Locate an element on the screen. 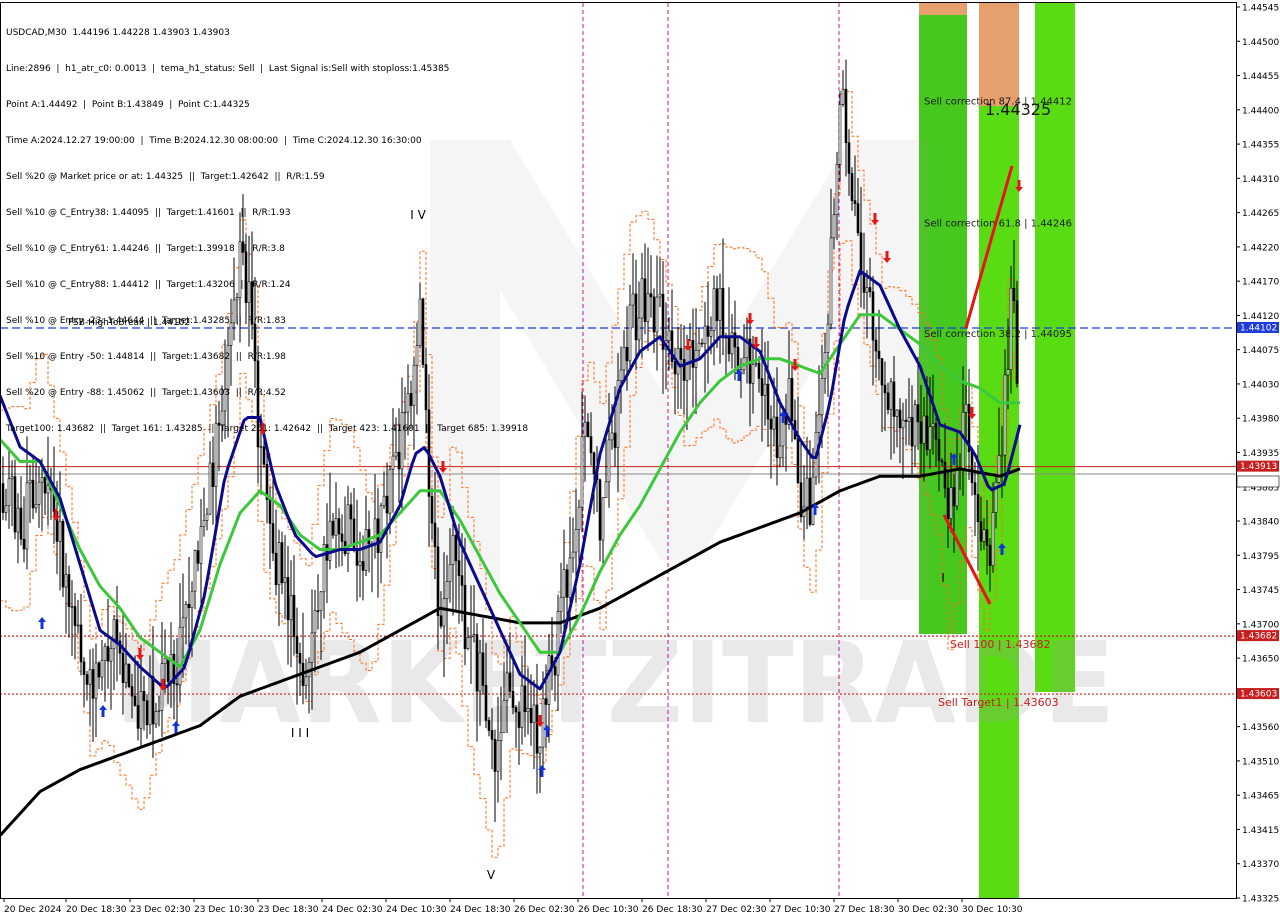  price-tag-label: 1.43903 is located at coordinates (1258, 482).